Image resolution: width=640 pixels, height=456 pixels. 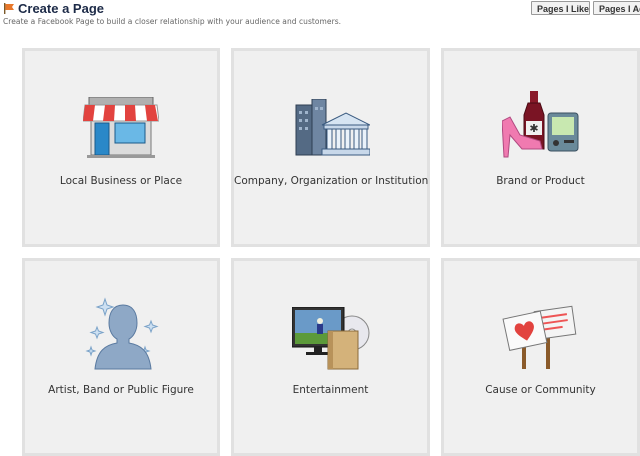 I want to click on category-card-company: Company, Organization or Institution, so click(x=330, y=147).